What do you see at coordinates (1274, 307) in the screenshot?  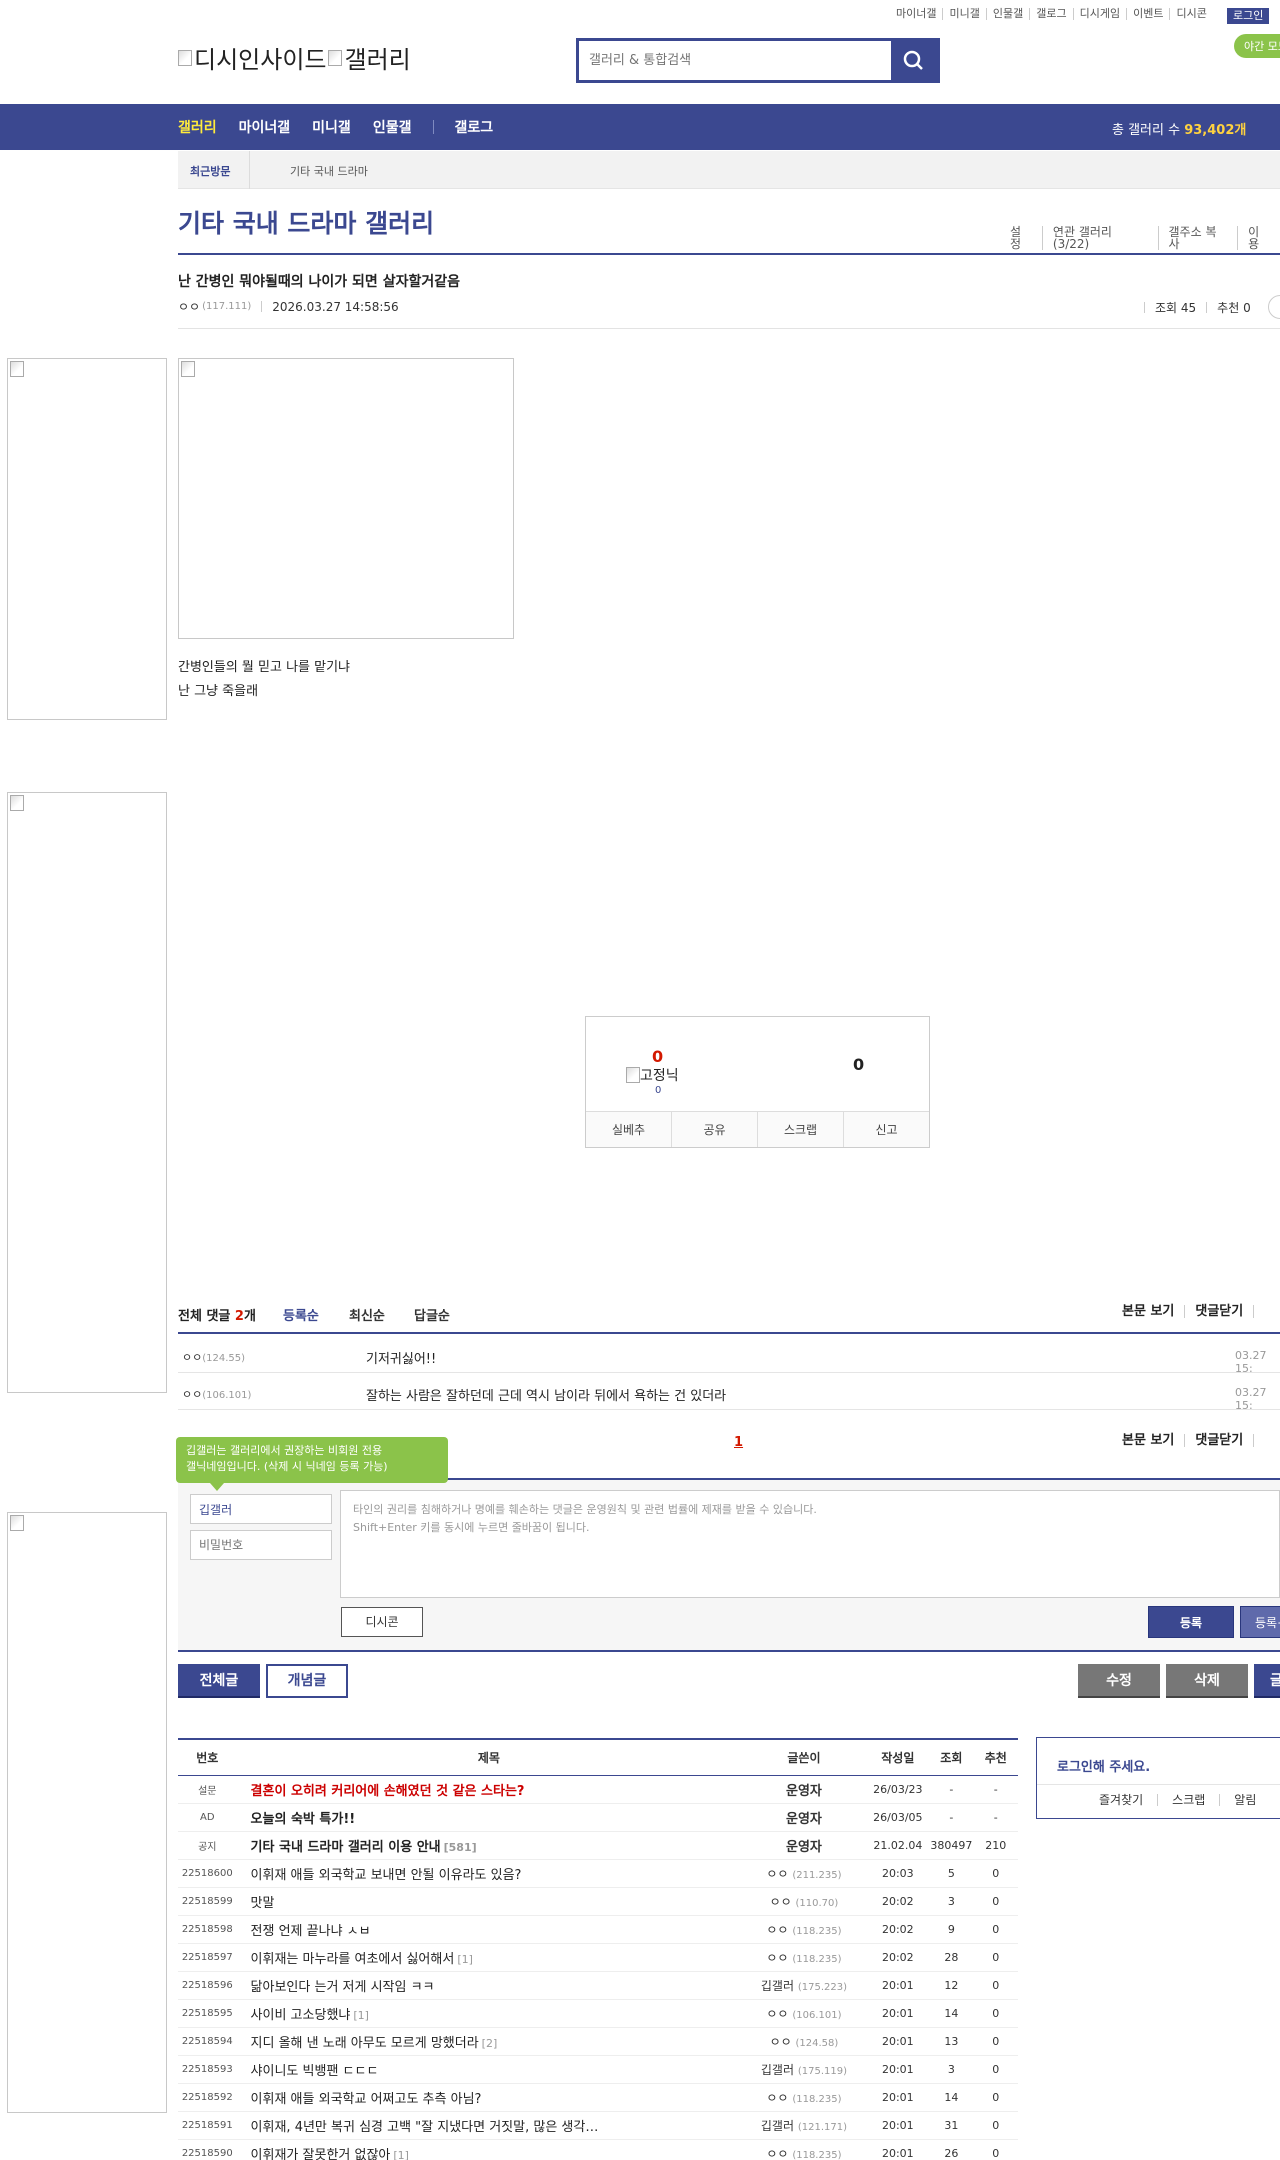 I see `more-options-button` at bounding box center [1274, 307].